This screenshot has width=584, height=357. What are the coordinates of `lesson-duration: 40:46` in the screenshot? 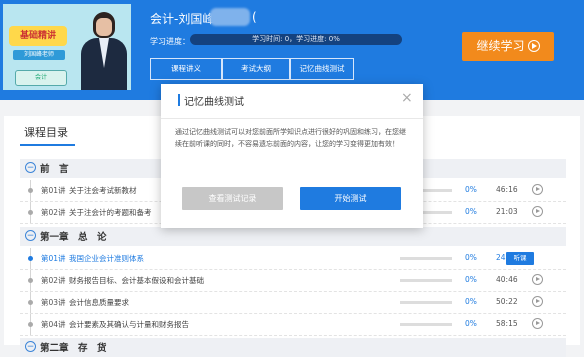 It's located at (507, 279).